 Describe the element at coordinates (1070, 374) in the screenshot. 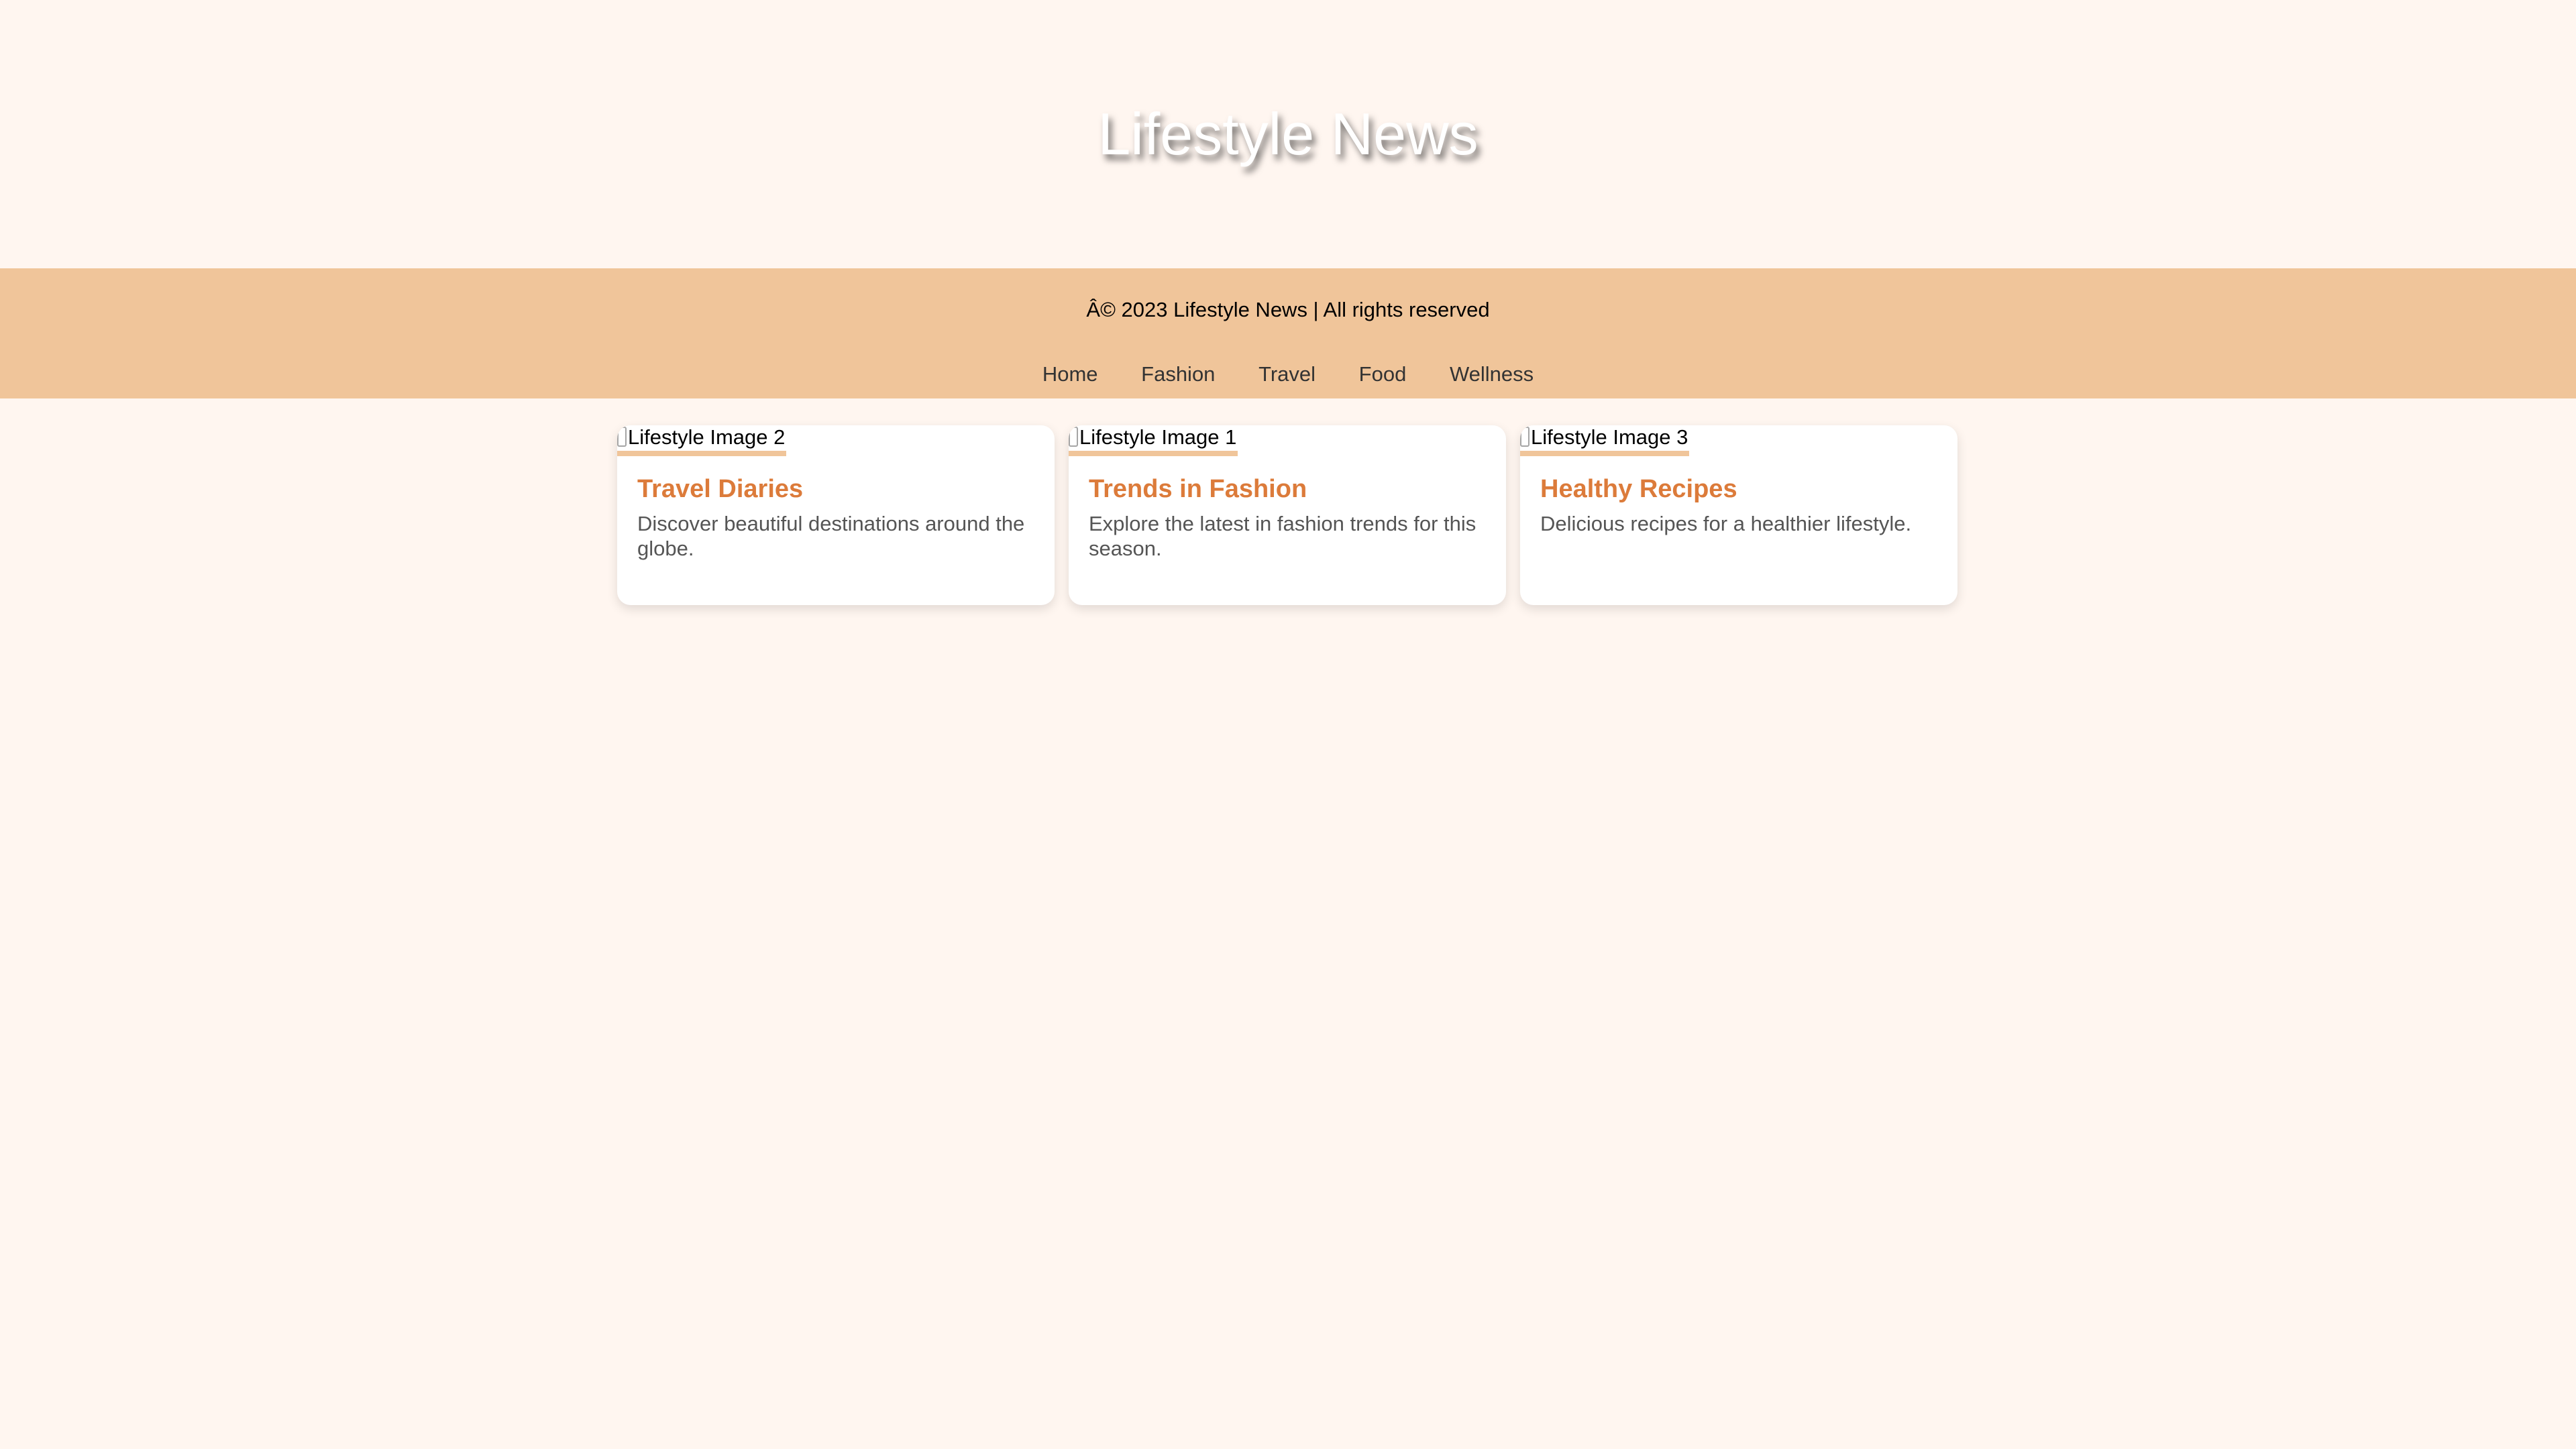

I see `nav-link-home: Home` at that location.